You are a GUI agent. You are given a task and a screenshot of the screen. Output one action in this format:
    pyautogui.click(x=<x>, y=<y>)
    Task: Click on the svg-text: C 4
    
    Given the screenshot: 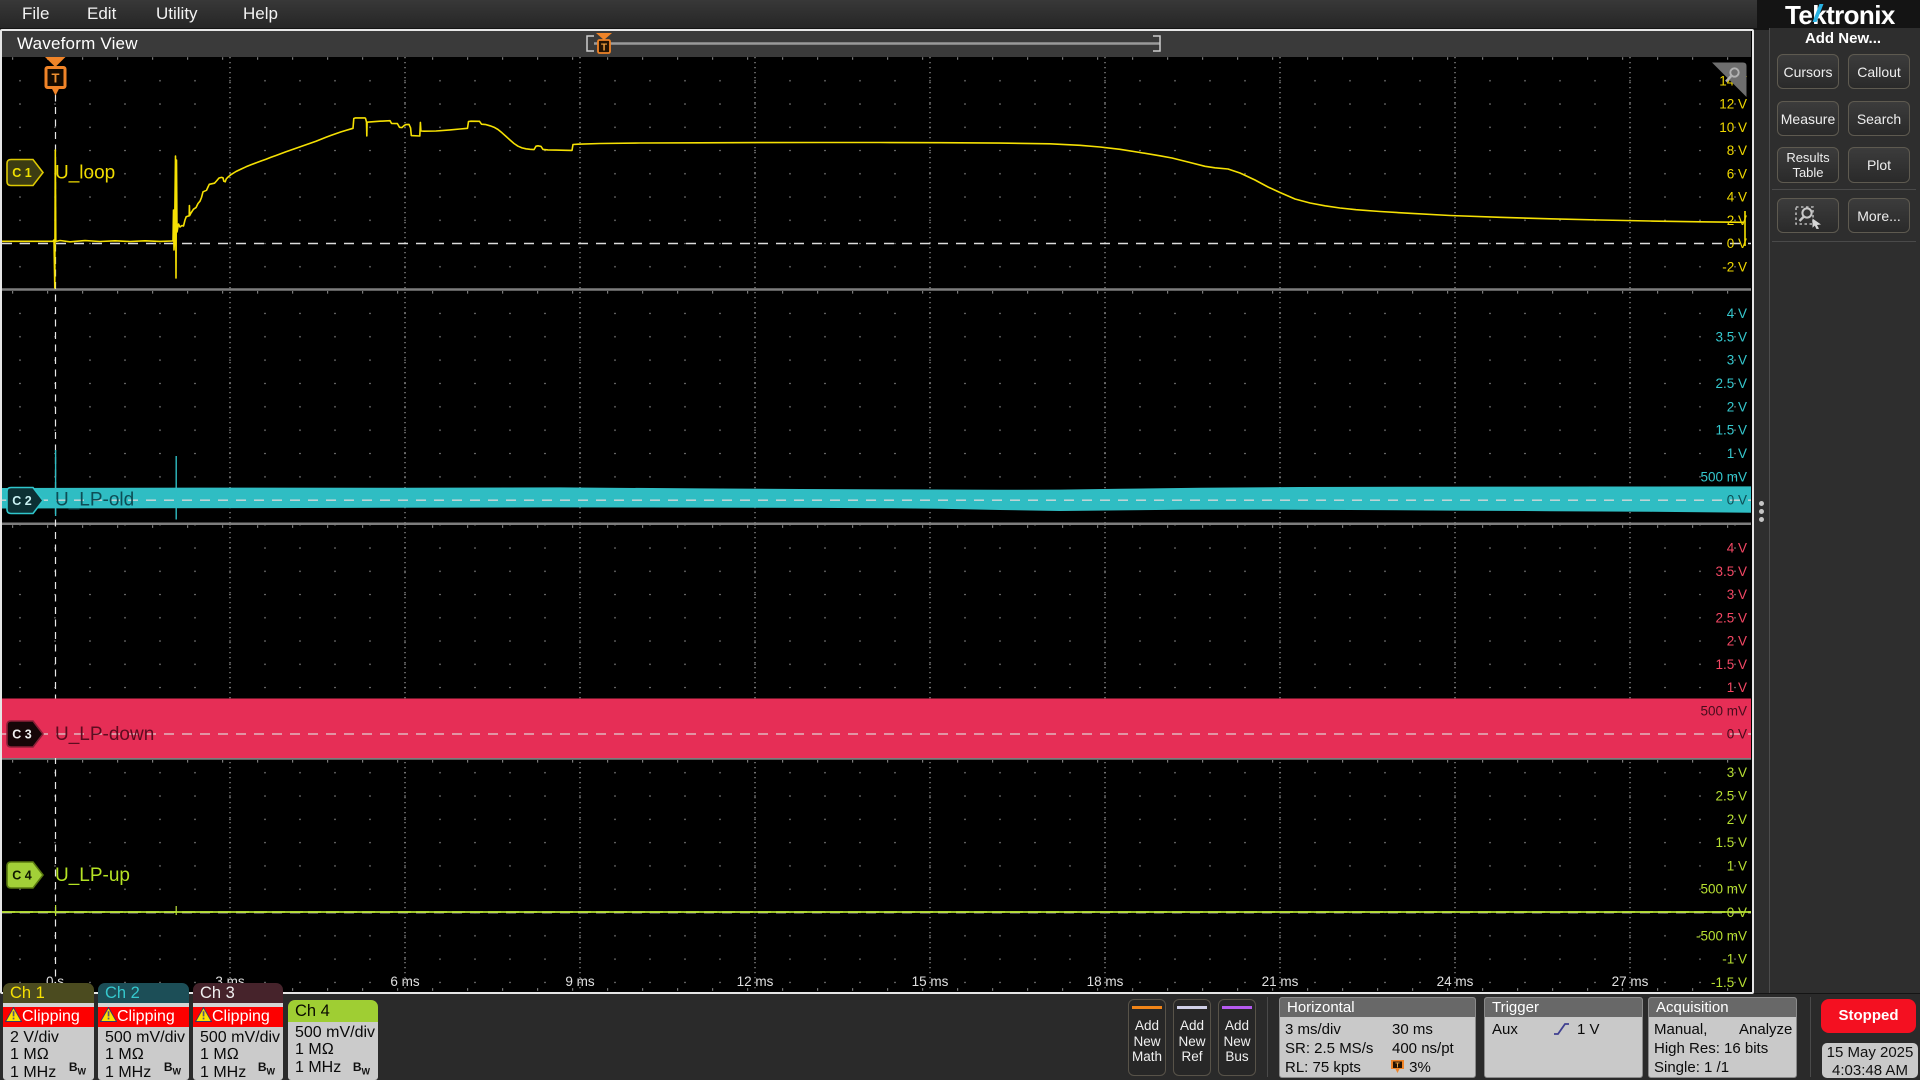 What is the action you would take?
    pyautogui.click(x=22, y=875)
    